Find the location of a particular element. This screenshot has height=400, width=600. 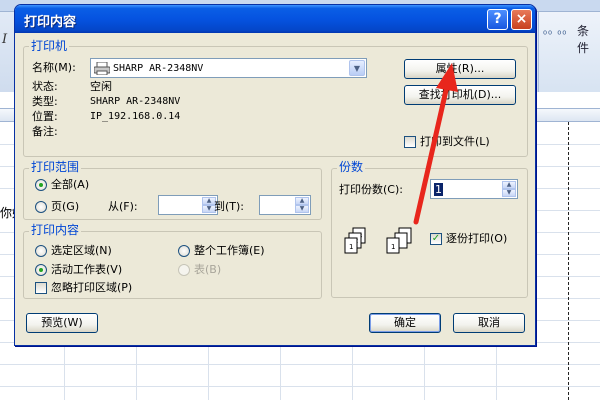

active-sheet-label: 活动工作表(V) is located at coordinates (86, 269).